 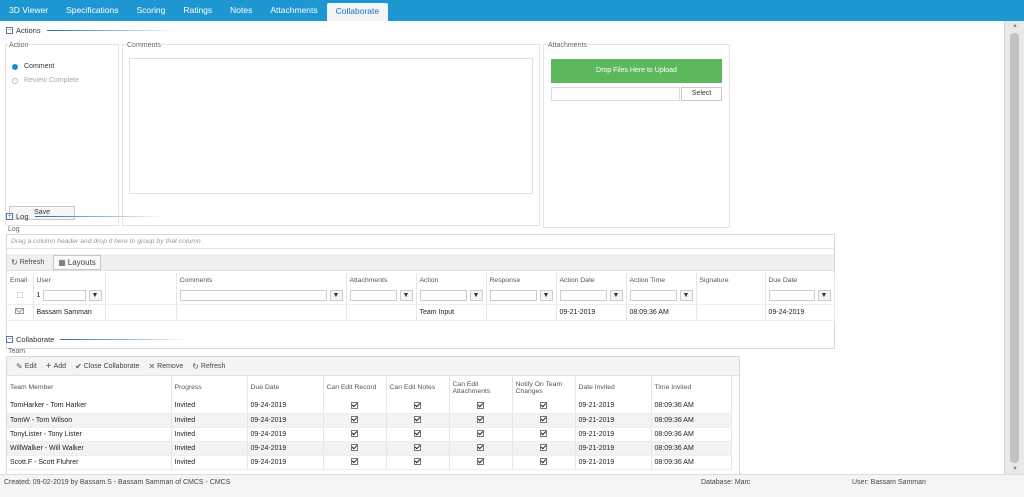 What do you see at coordinates (544, 387) in the screenshot?
I see `team-column-header: Notify On Team Changes` at bounding box center [544, 387].